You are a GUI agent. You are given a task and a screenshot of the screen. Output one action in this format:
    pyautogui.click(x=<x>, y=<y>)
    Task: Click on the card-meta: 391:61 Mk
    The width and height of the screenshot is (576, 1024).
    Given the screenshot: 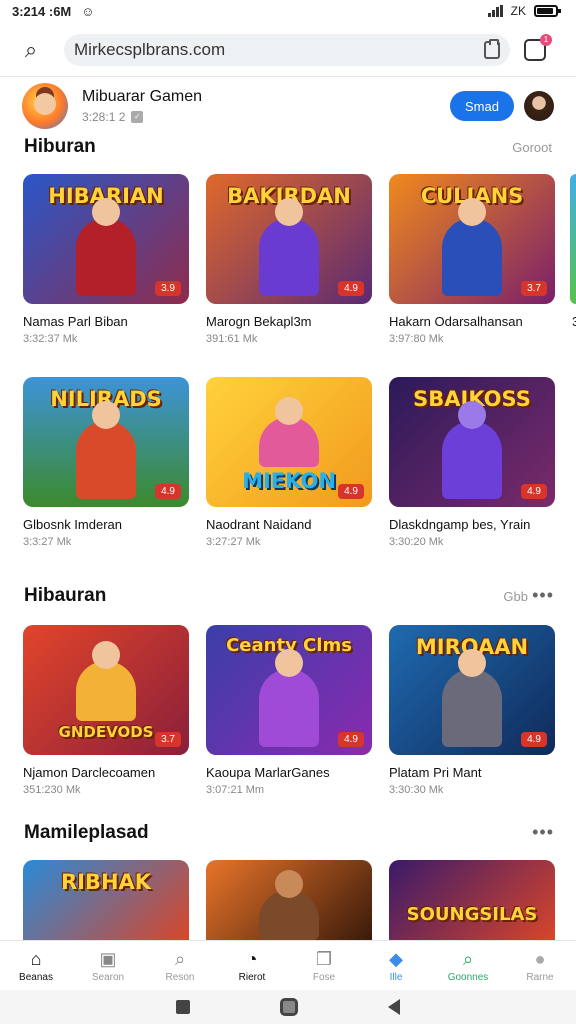 What is the action you would take?
    pyautogui.click(x=232, y=339)
    